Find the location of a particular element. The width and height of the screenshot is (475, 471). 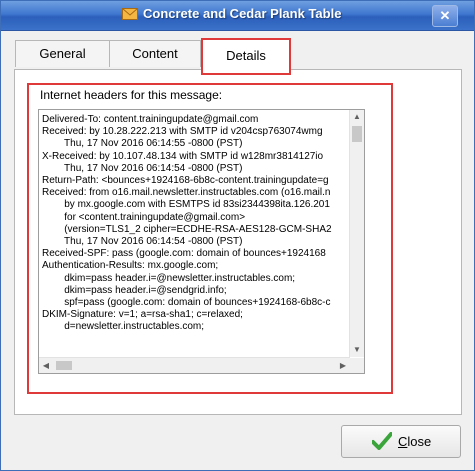

tab-general: General is located at coordinates (62, 53).